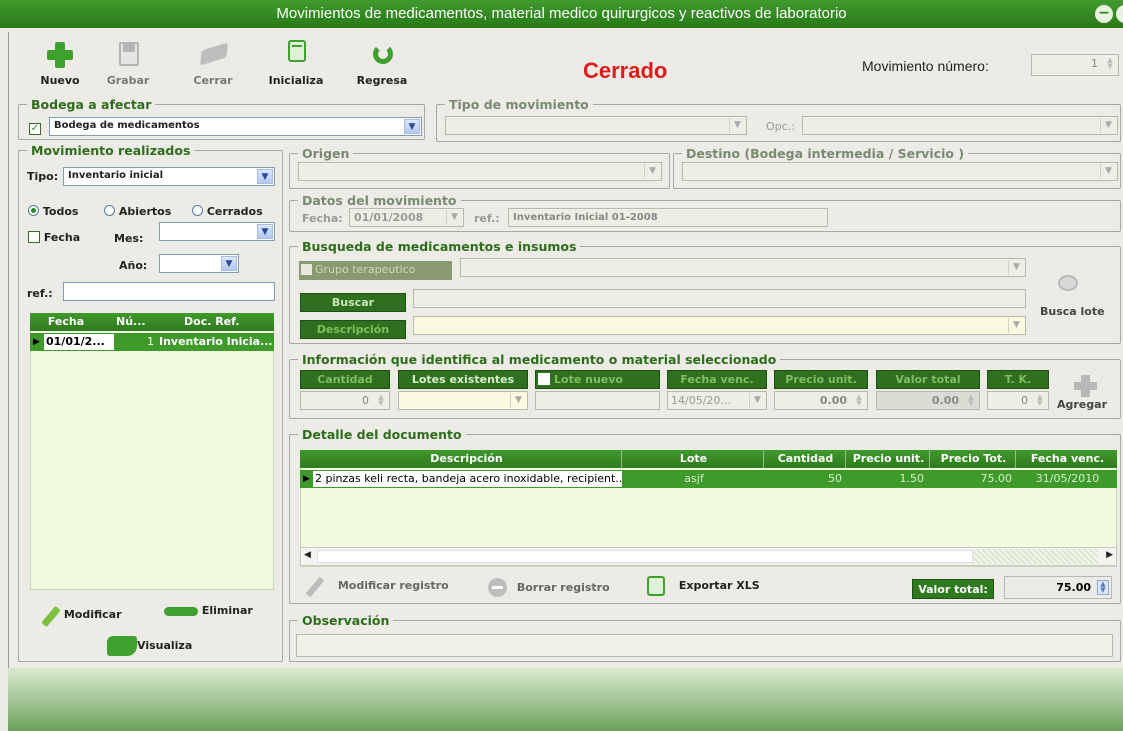 Image resolution: width=1123 pixels, height=731 pixels. What do you see at coordinates (928, 400) in the screenshot?
I see `valor-total-field: 0.00 ▲ ▼` at bounding box center [928, 400].